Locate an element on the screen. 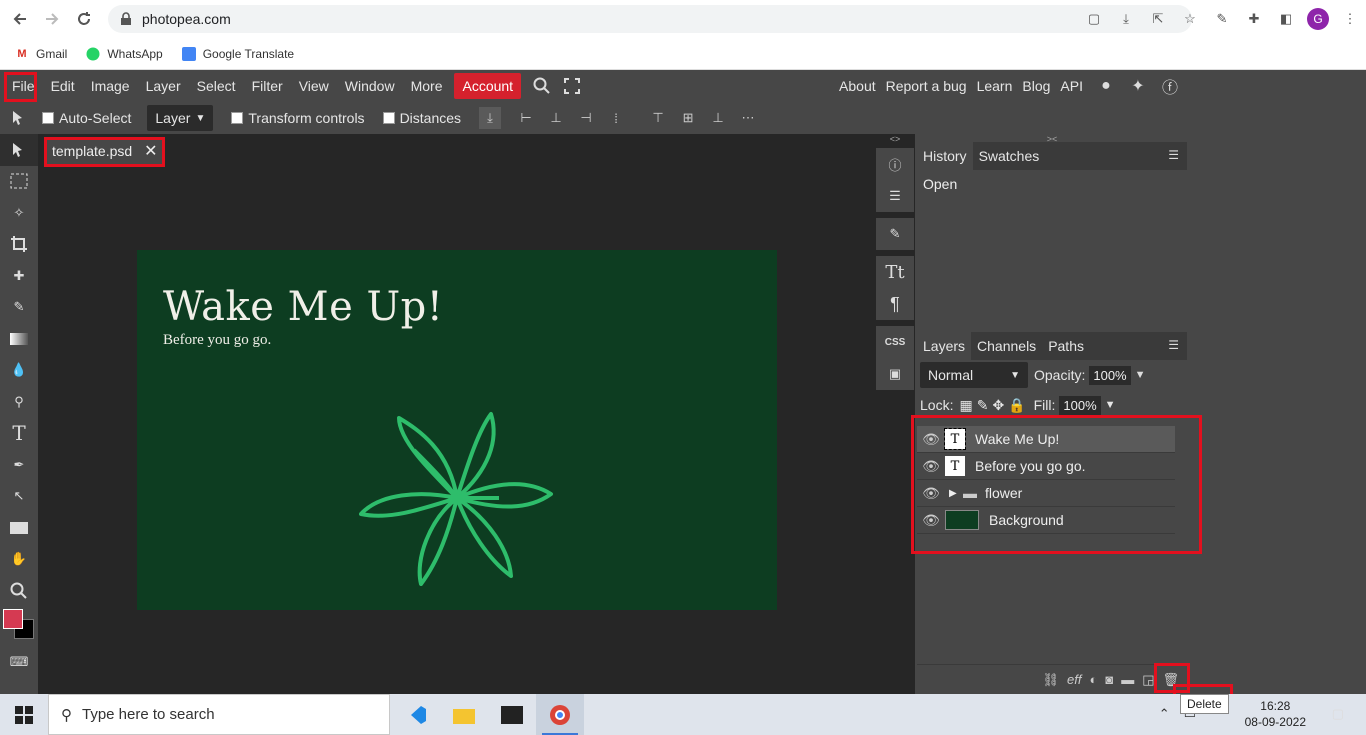  dodge-tool-icon: ⚲ is located at coordinates (19, 402).